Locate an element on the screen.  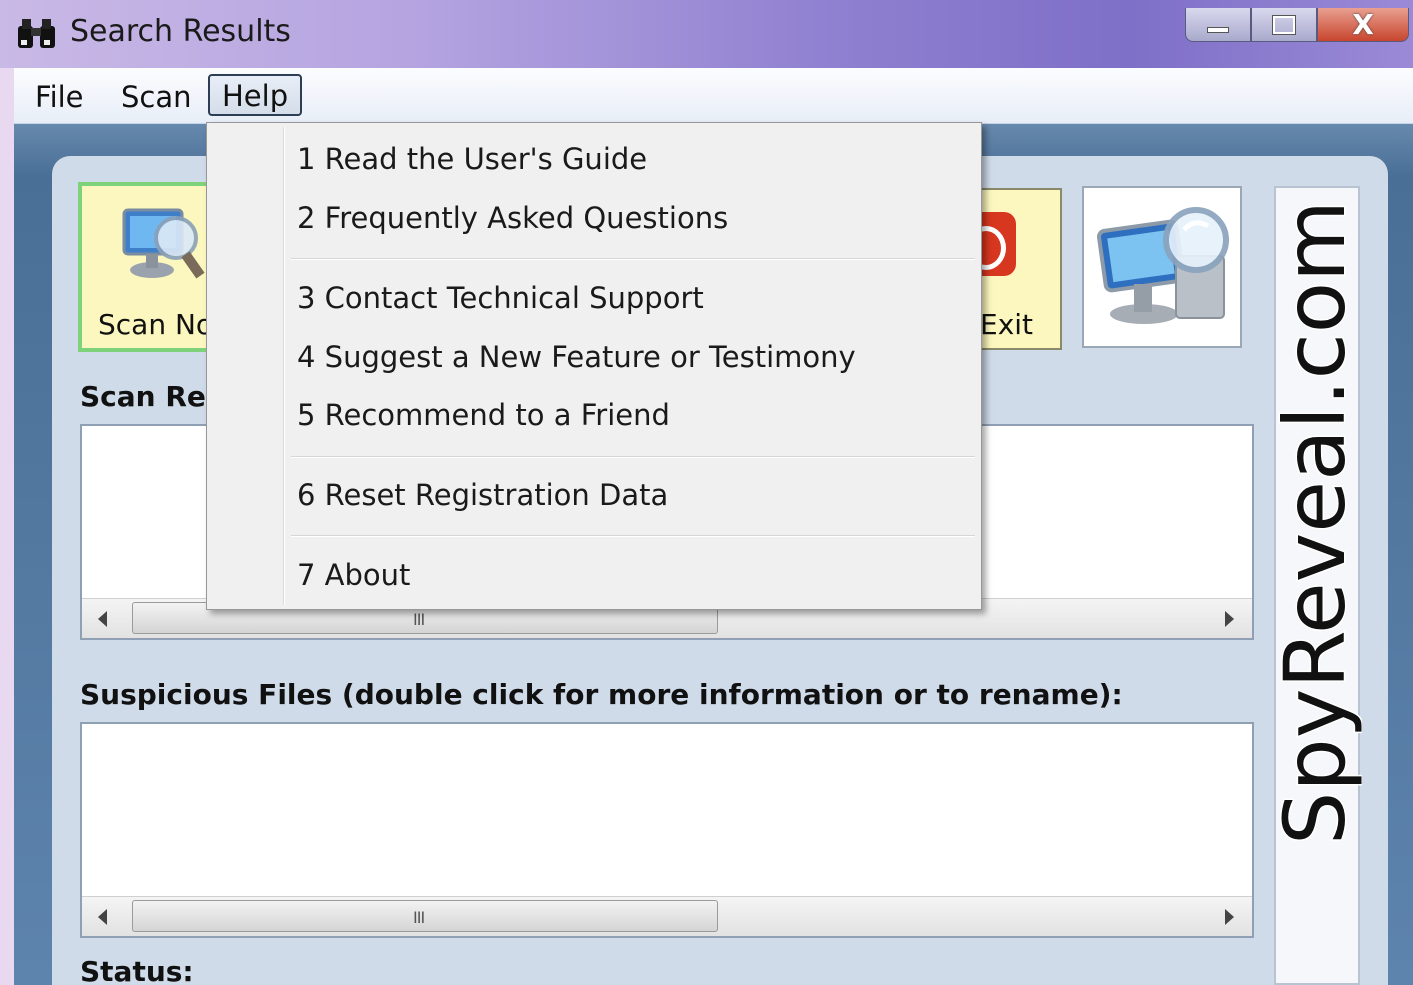
maximize-button is located at coordinates (1284, 25).